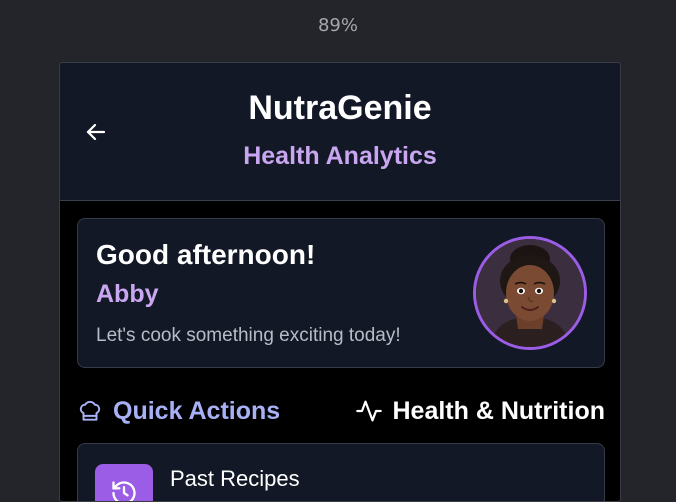  What do you see at coordinates (499, 410) in the screenshot?
I see `health-nutrition-label: Health & Nutrition` at bounding box center [499, 410].